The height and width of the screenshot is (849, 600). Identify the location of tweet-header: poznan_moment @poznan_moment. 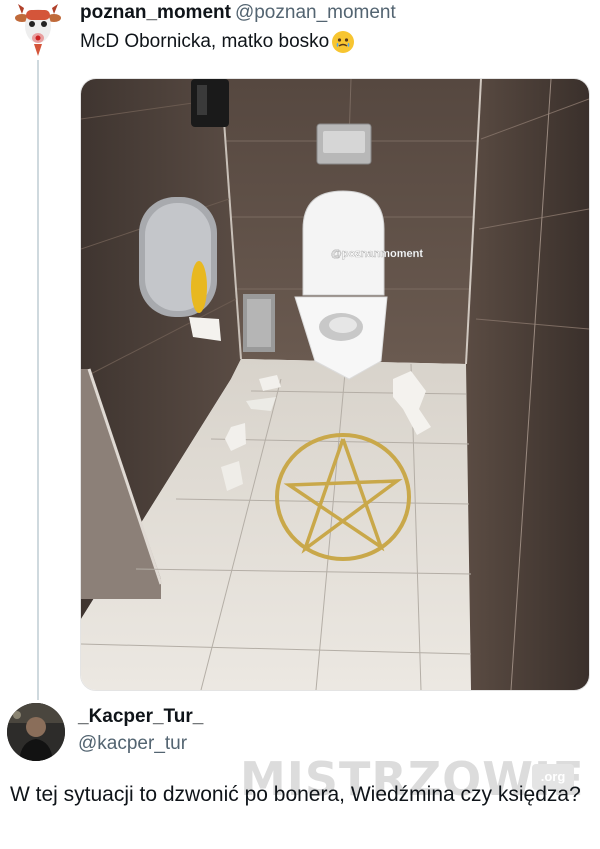
(238, 13).